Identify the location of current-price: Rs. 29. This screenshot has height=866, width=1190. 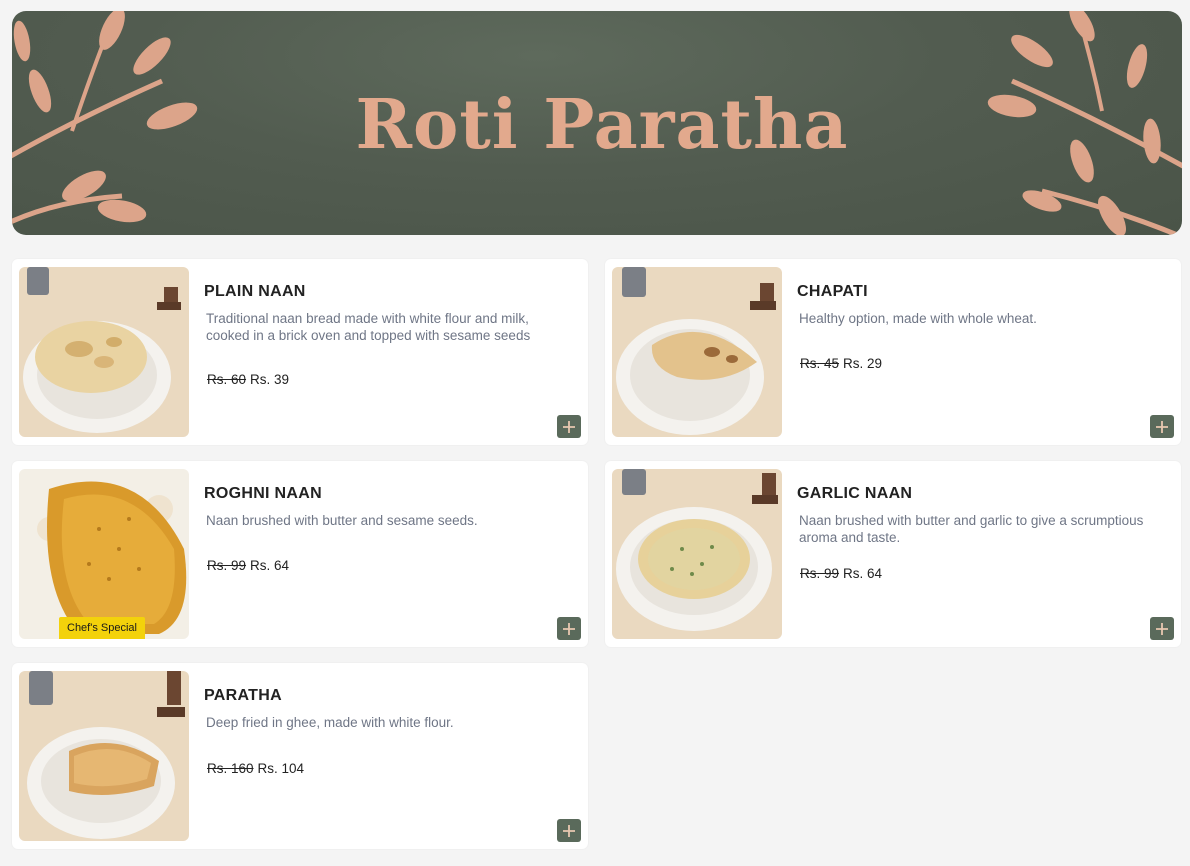
(863, 363).